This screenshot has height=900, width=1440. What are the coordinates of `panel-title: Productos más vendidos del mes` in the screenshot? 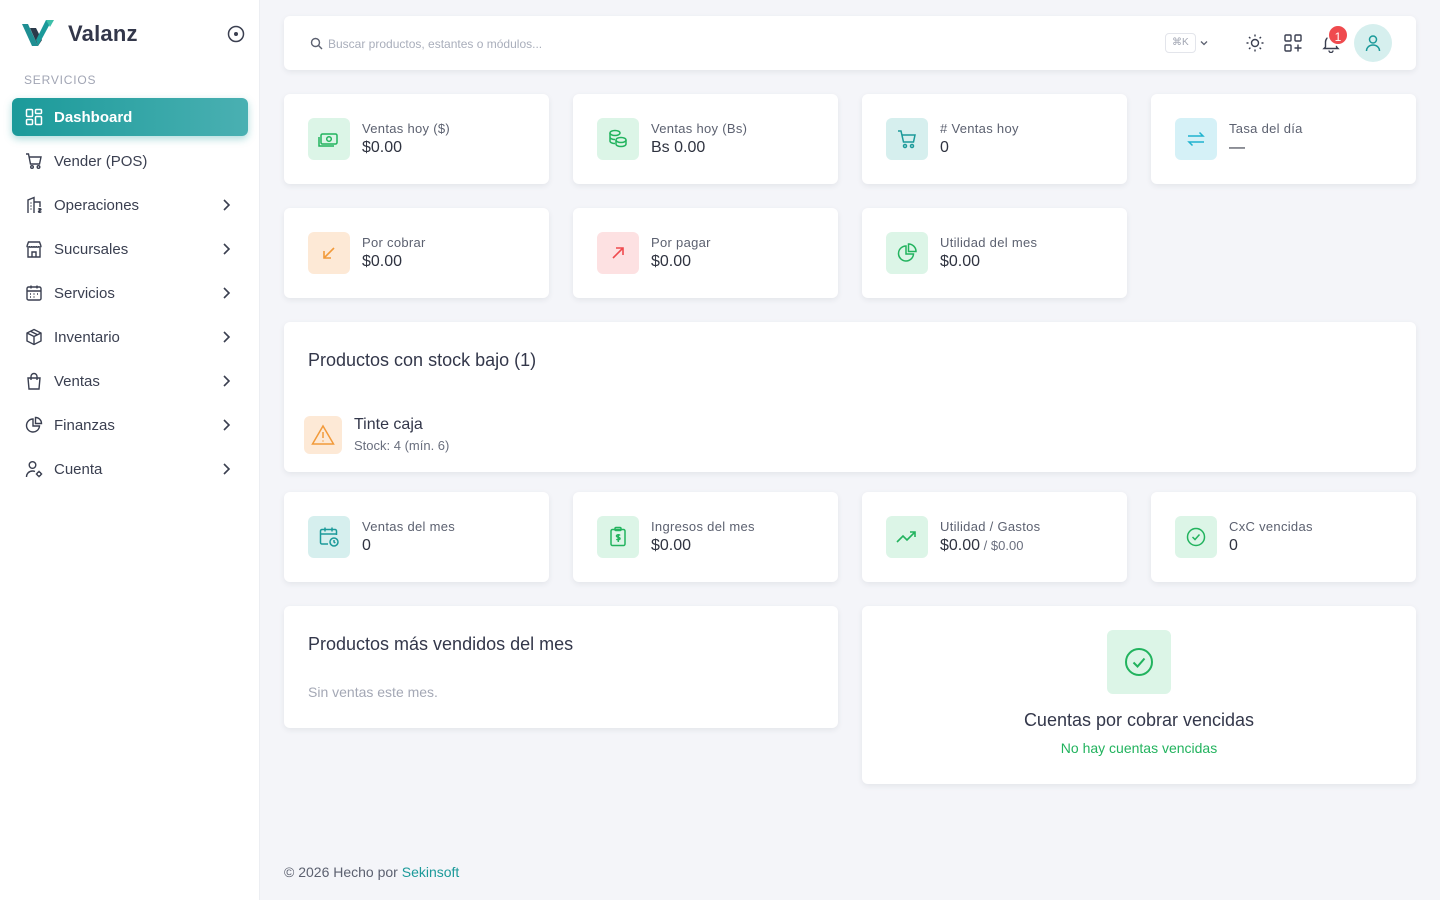 It's located at (441, 644).